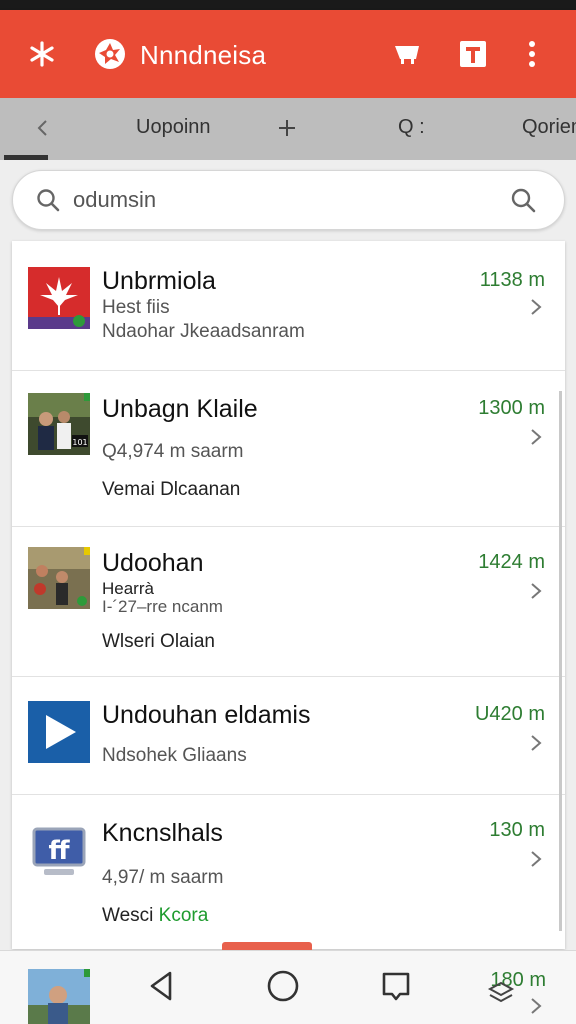 The width and height of the screenshot is (576, 1024). Describe the element at coordinates (59, 732) in the screenshot. I see `play-icon` at that location.